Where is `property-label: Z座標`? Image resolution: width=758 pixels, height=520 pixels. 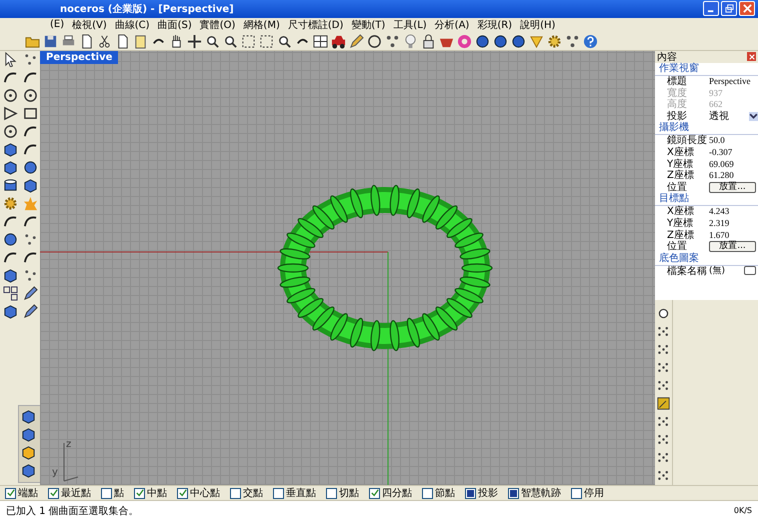
property-label: Z座標 is located at coordinates (681, 235).